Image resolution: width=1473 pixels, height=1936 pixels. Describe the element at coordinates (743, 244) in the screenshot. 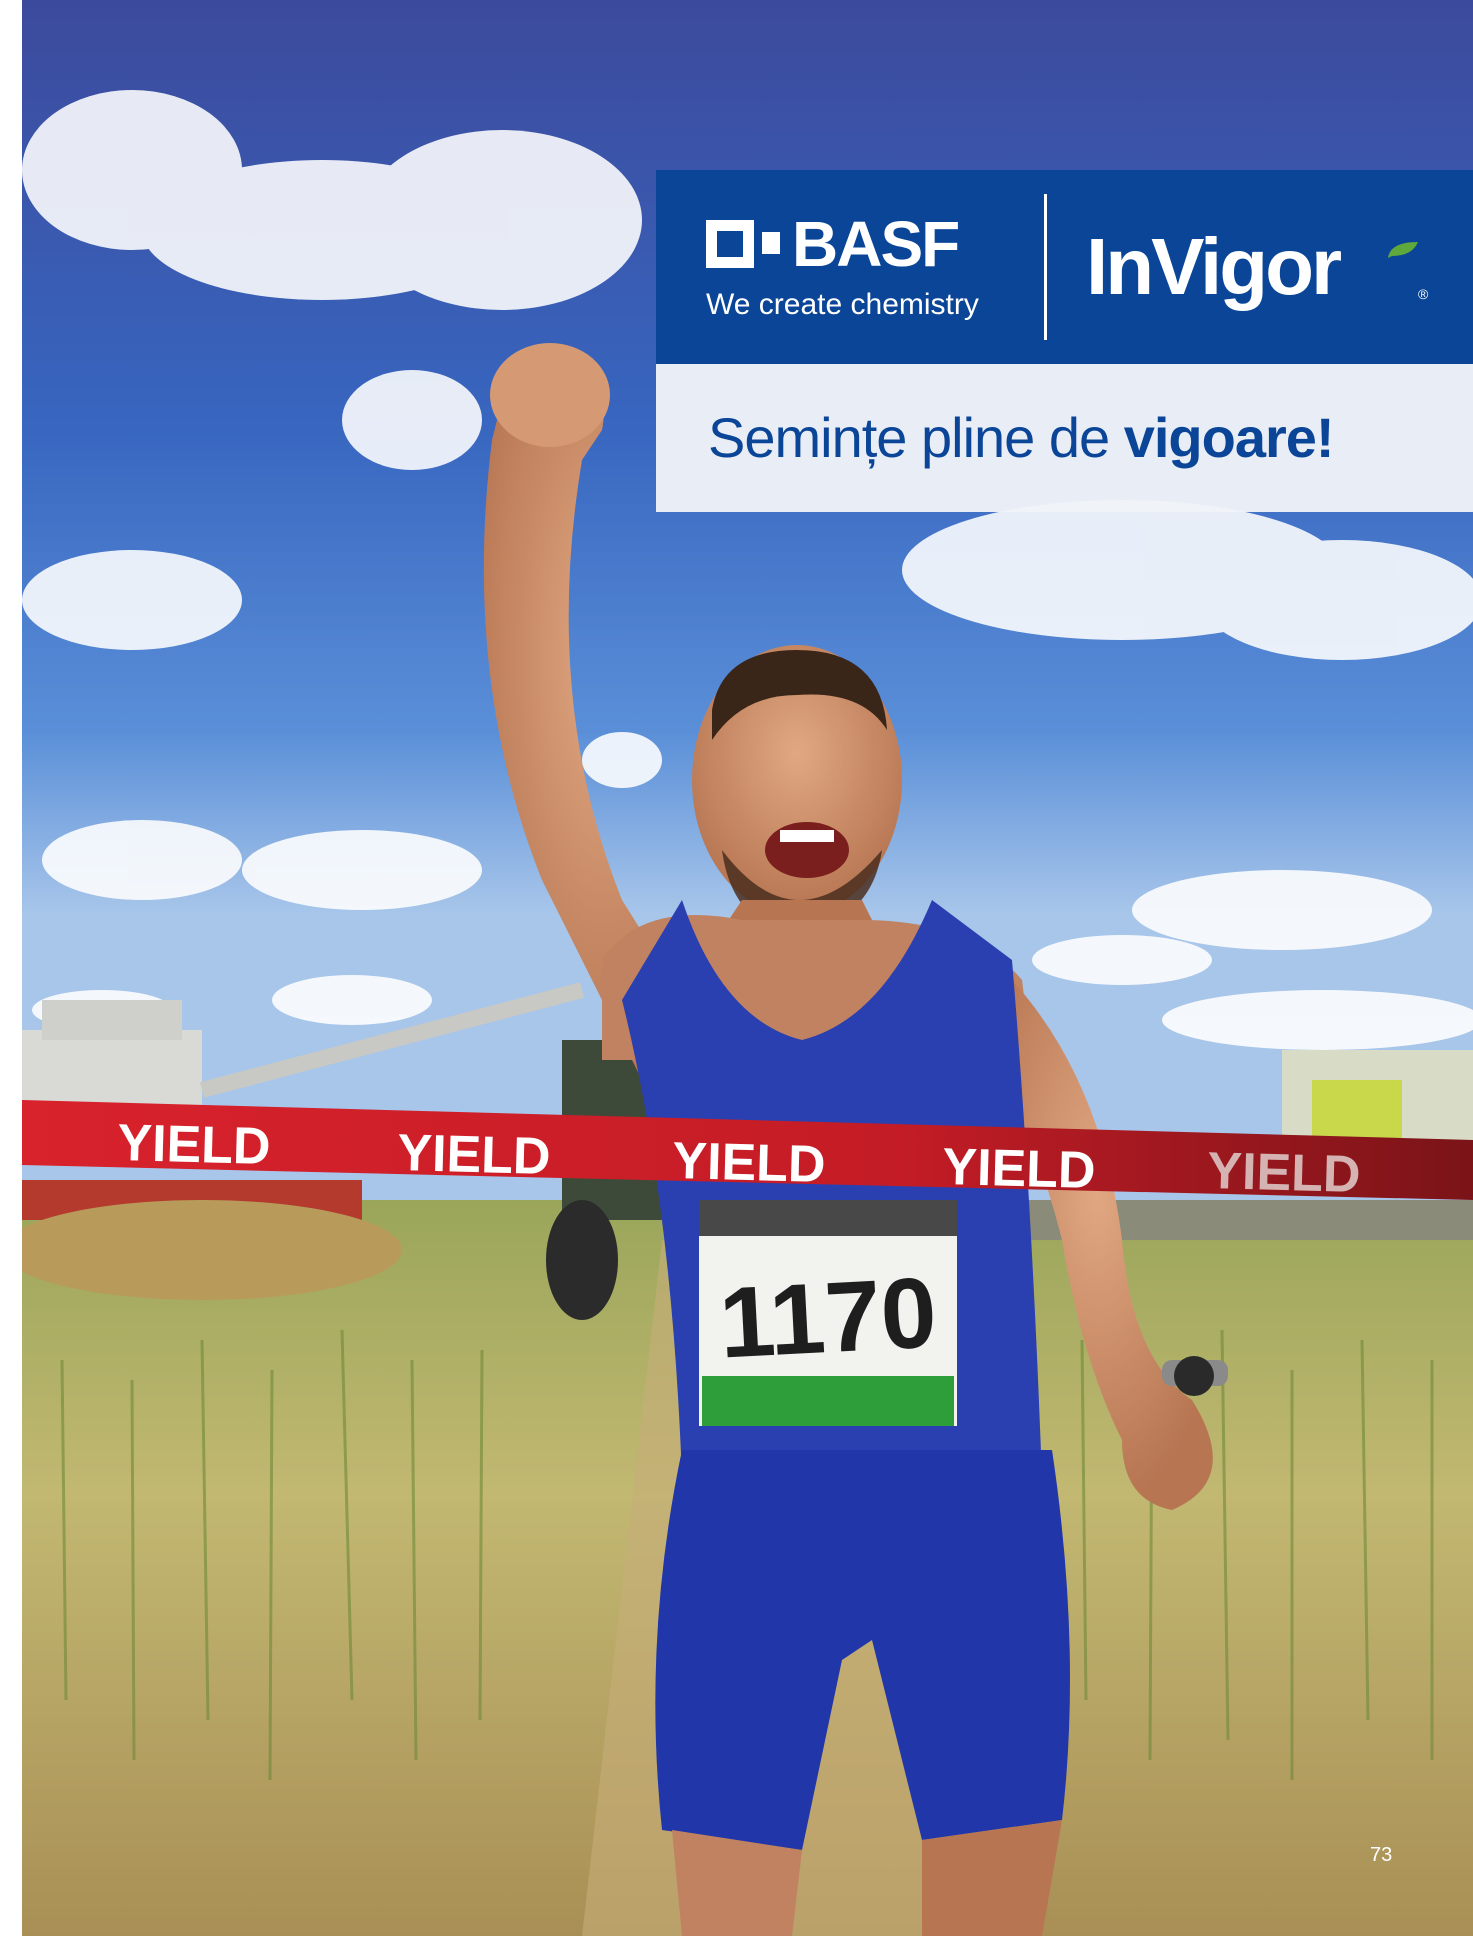

I see `basf-logo-mark-icon` at that location.